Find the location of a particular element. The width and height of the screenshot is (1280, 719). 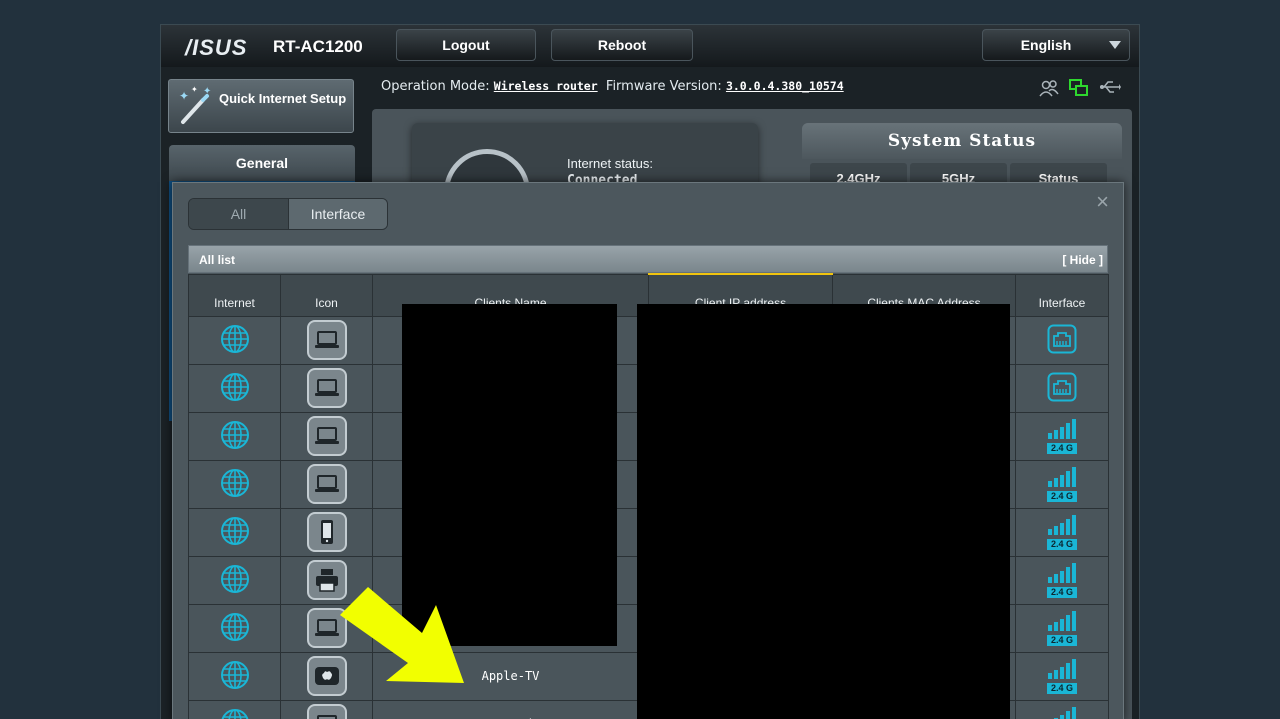

list-title: All list is located at coordinates (217, 260).